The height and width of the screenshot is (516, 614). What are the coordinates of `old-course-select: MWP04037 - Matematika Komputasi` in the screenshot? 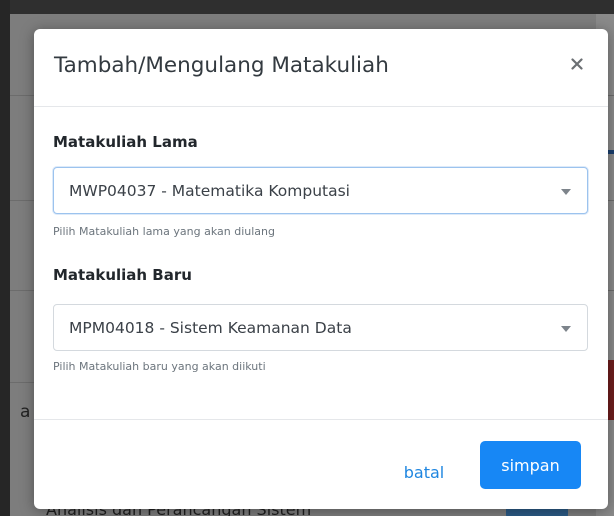 It's located at (320, 190).